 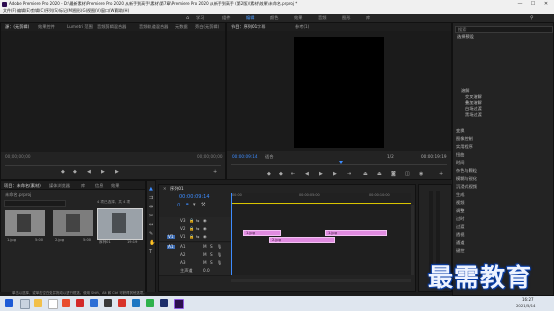 What do you see at coordinates (151, 198) in the screenshot?
I see `track-select-tool-icon: ⇉` at bounding box center [151, 198].